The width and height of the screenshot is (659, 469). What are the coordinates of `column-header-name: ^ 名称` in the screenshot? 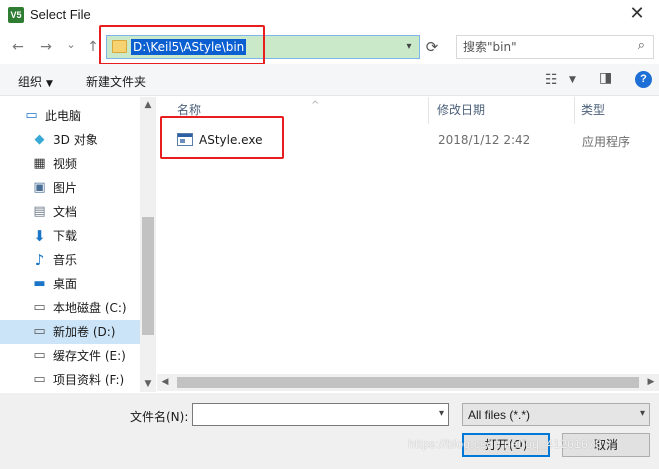 It's located at (300, 110).